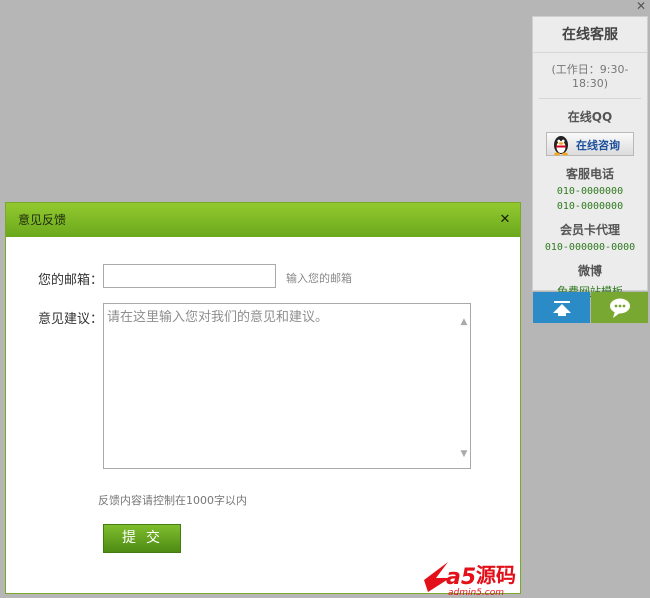 This screenshot has width=650, height=598. I want to click on qq-penguin-icon, so click(561, 146).